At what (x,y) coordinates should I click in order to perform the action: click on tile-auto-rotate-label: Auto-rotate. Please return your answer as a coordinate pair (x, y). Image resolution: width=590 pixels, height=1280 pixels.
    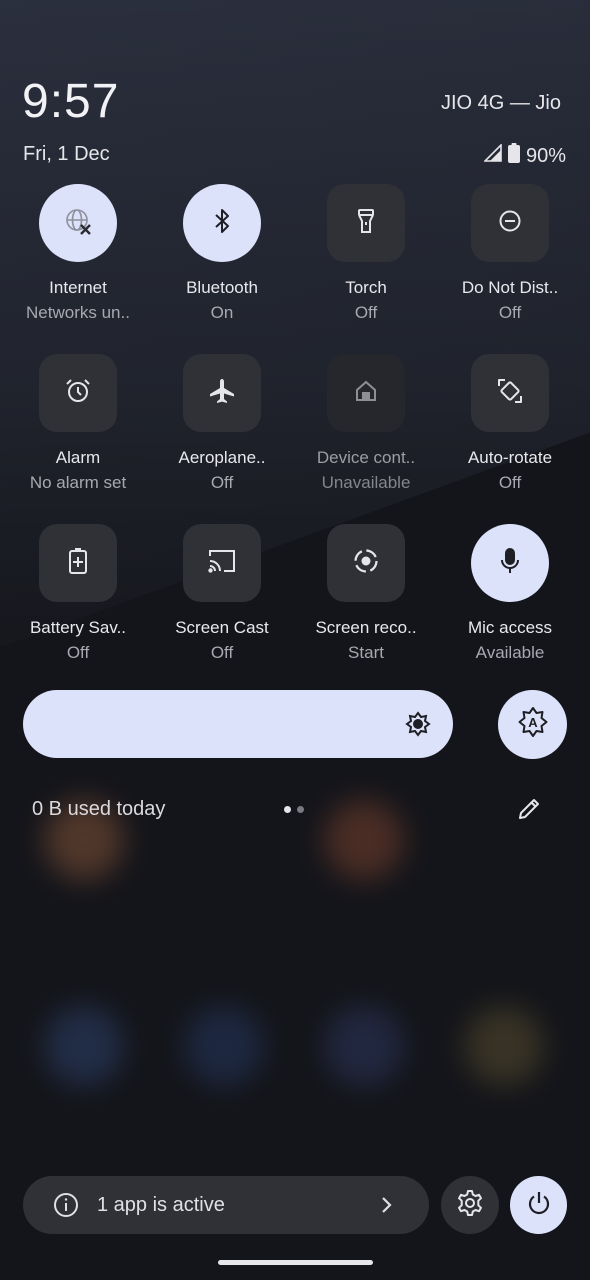
    Looking at the image, I should click on (510, 457).